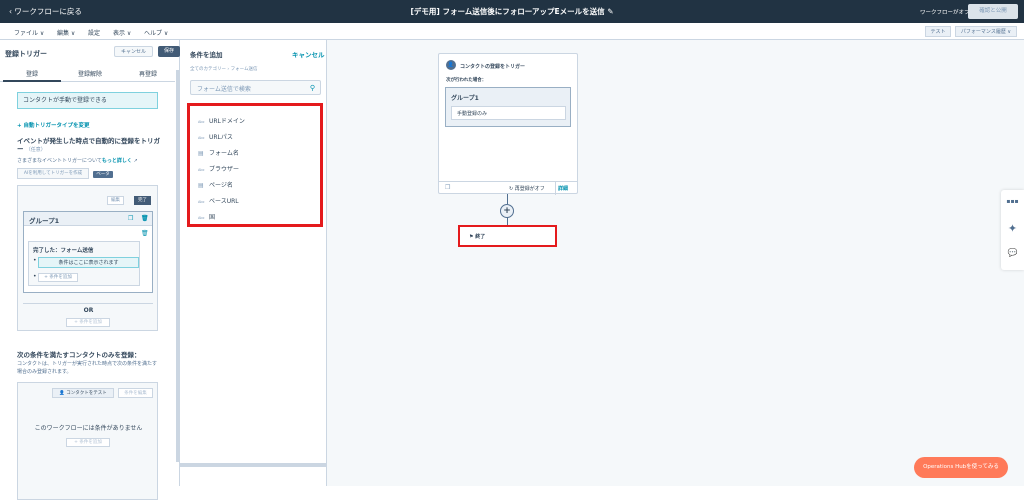  What do you see at coordinates (44, 221) in the screenshot?
I see `group-title: グループ1` at bounding box center [44, 221].